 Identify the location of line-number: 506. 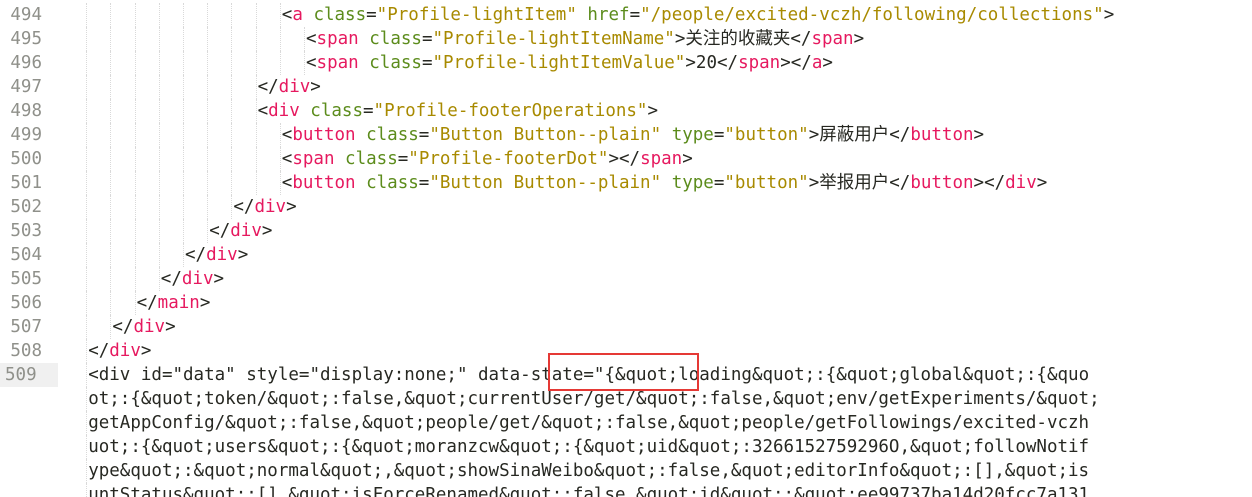
(21, 303).